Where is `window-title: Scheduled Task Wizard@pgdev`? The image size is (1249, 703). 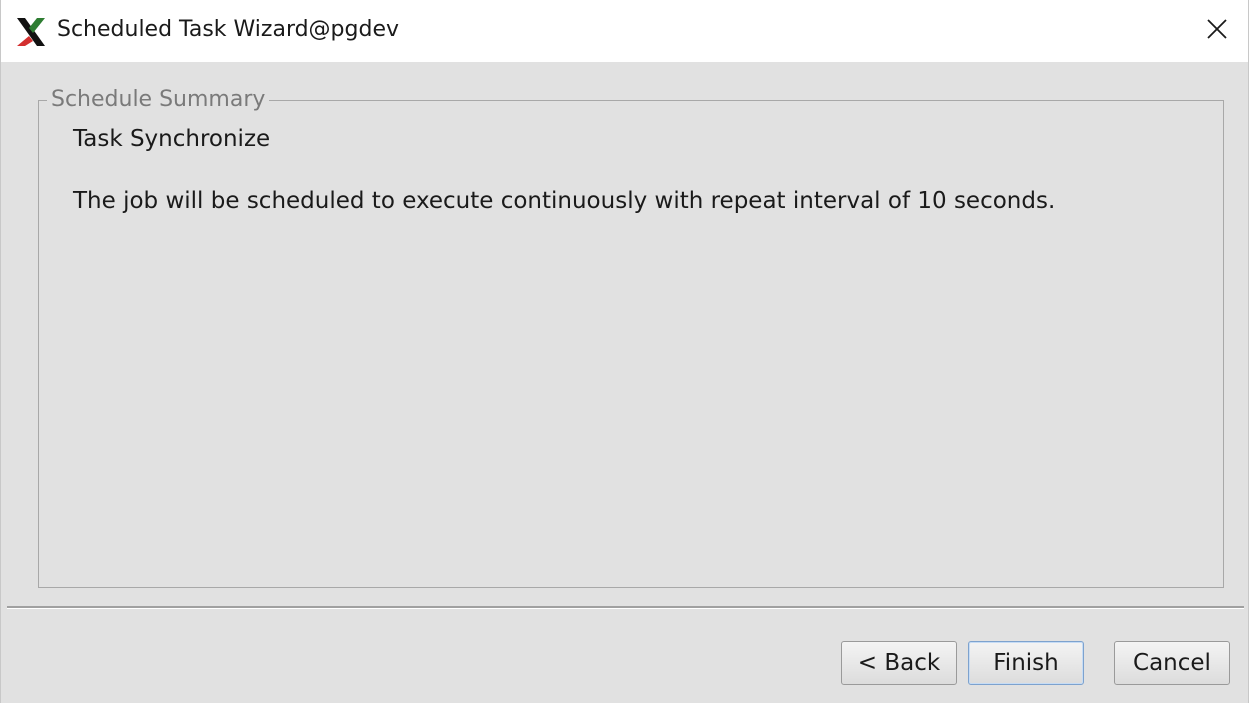
window-title: Scheduled Task Wizard@pgdev is located at coordinates (228, 29).